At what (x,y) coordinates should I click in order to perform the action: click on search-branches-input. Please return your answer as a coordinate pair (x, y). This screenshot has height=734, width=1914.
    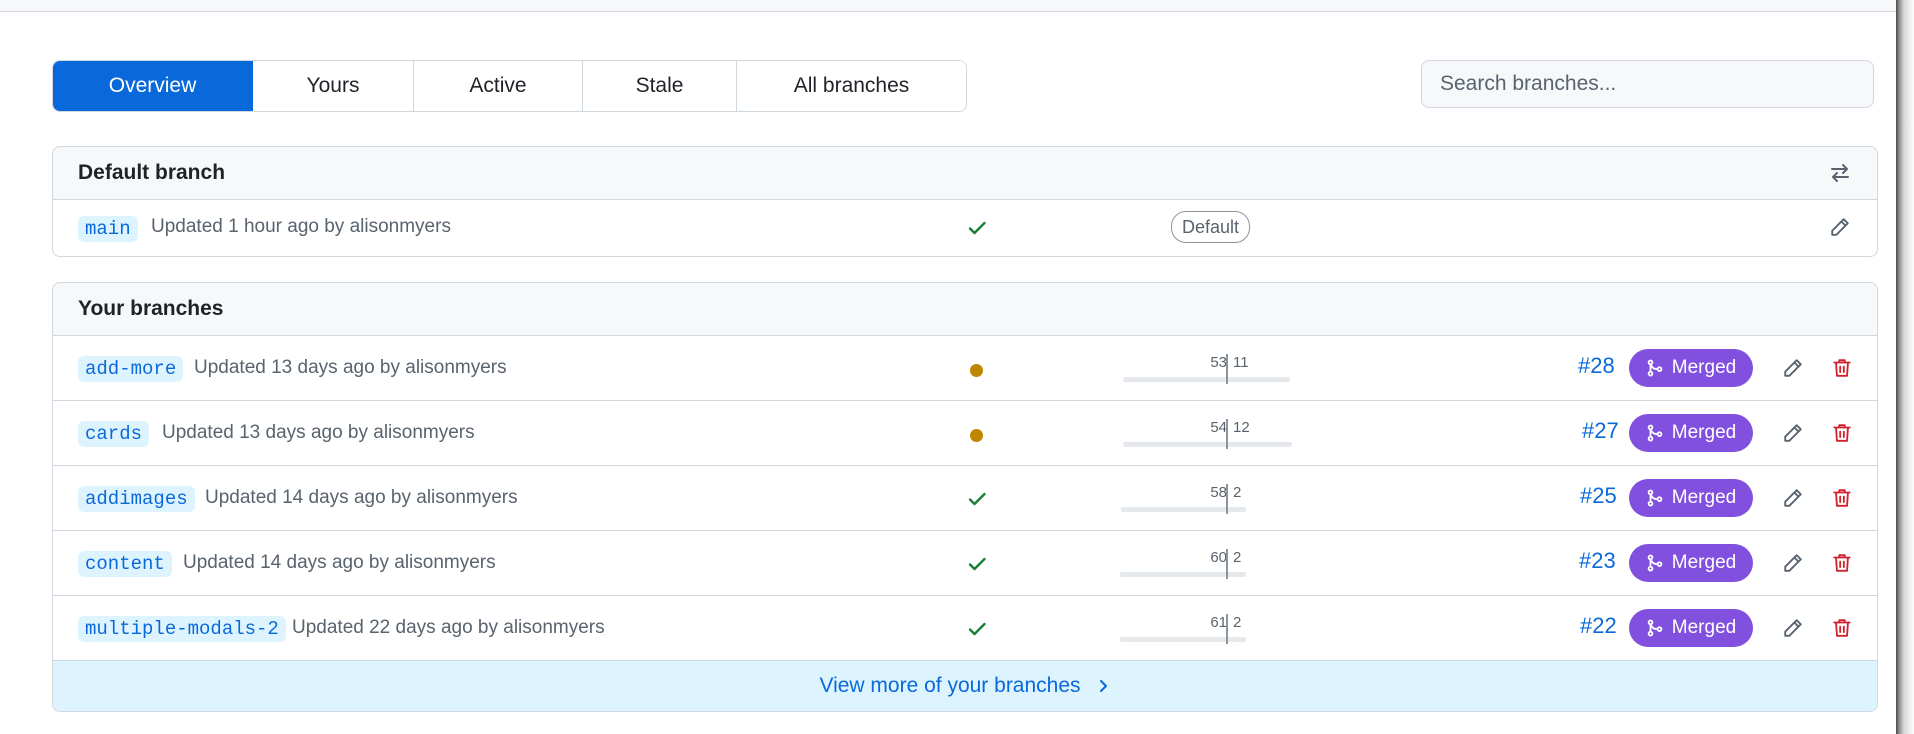
    Looking at the image, I should click on (1647, 84).